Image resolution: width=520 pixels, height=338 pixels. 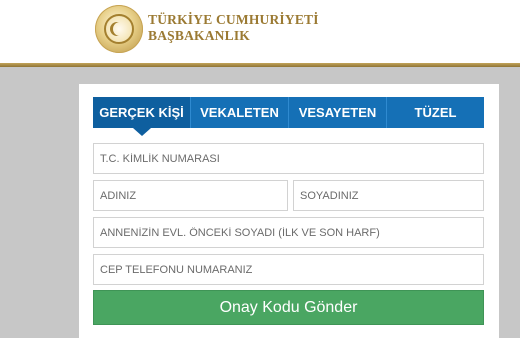 I want to click on brand-line-2: BAŞBAKANLIK, so click(x=199, y=35).